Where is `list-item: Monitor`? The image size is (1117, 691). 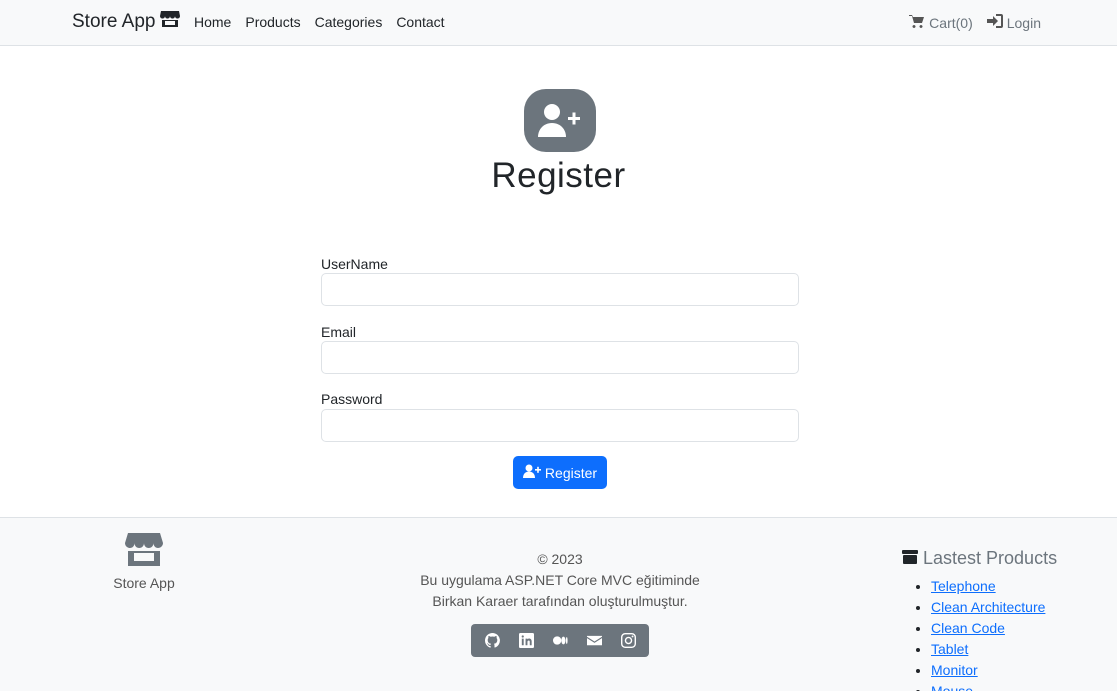
list-item: Monitor is located at coordinates (994, 670).